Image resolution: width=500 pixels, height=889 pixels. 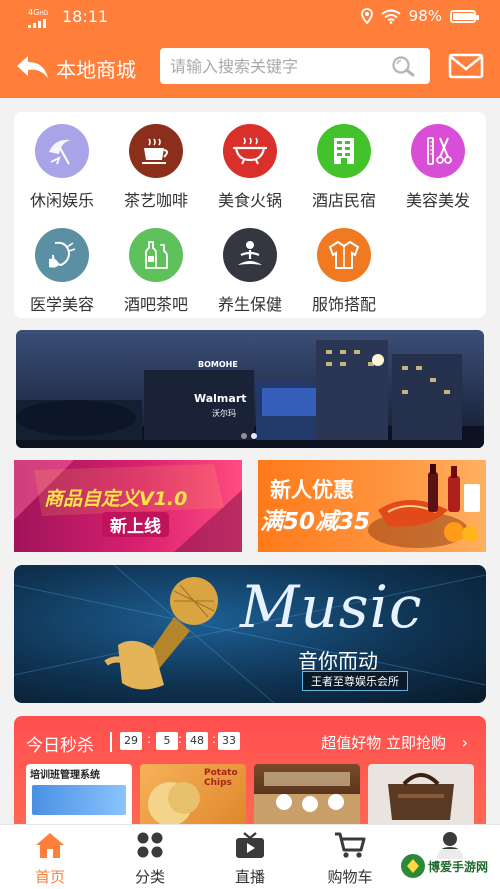 What do you see at coordinates (61, 200) in the screenshot?
I see `category-label: 休闲娱乐` at bounding box center [61, 200].